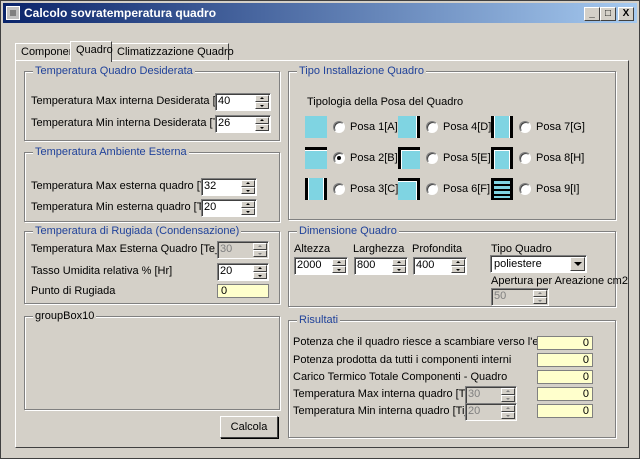 This screenshot has width=640, height=459. Describe the element at coordinates (560, 158) in the screenshot. I see `pose-8-label: Posa 8[H]` at that location.